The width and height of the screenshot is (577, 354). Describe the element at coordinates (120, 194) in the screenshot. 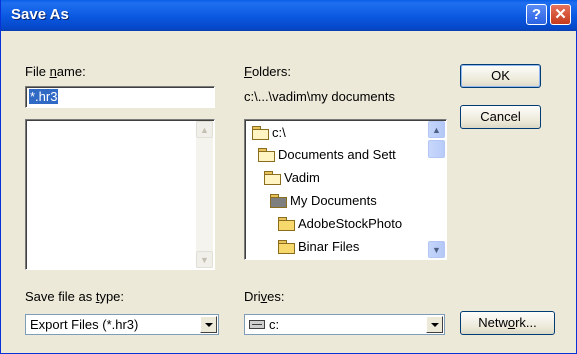

I see `file-list: ▲ ▼` at that location.